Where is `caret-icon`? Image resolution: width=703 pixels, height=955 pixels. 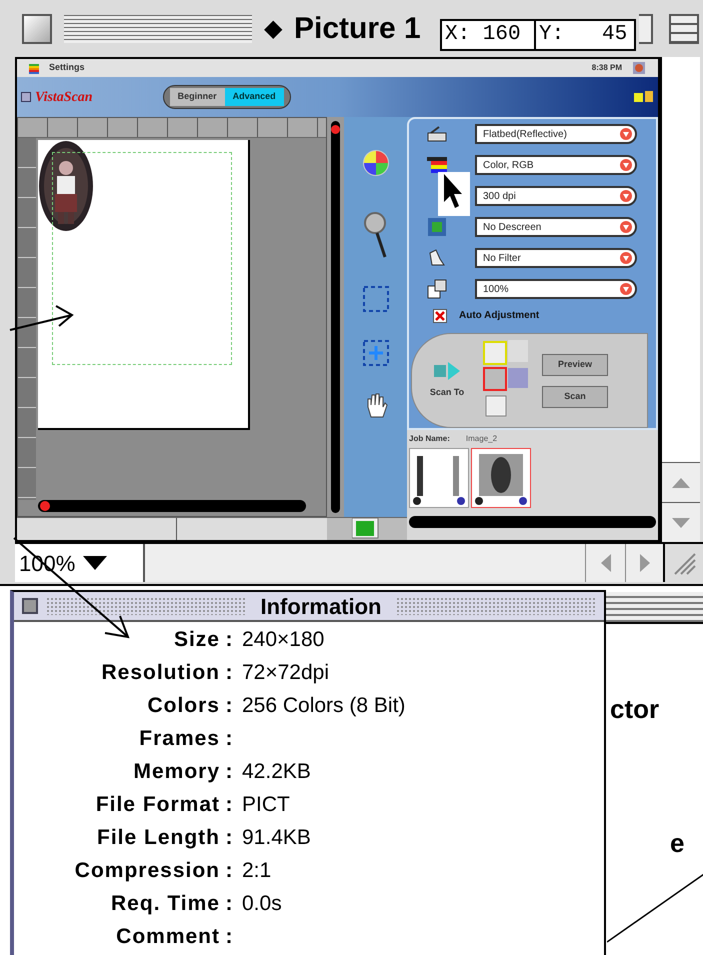
caret-icon is located at coordinates (95, 563).